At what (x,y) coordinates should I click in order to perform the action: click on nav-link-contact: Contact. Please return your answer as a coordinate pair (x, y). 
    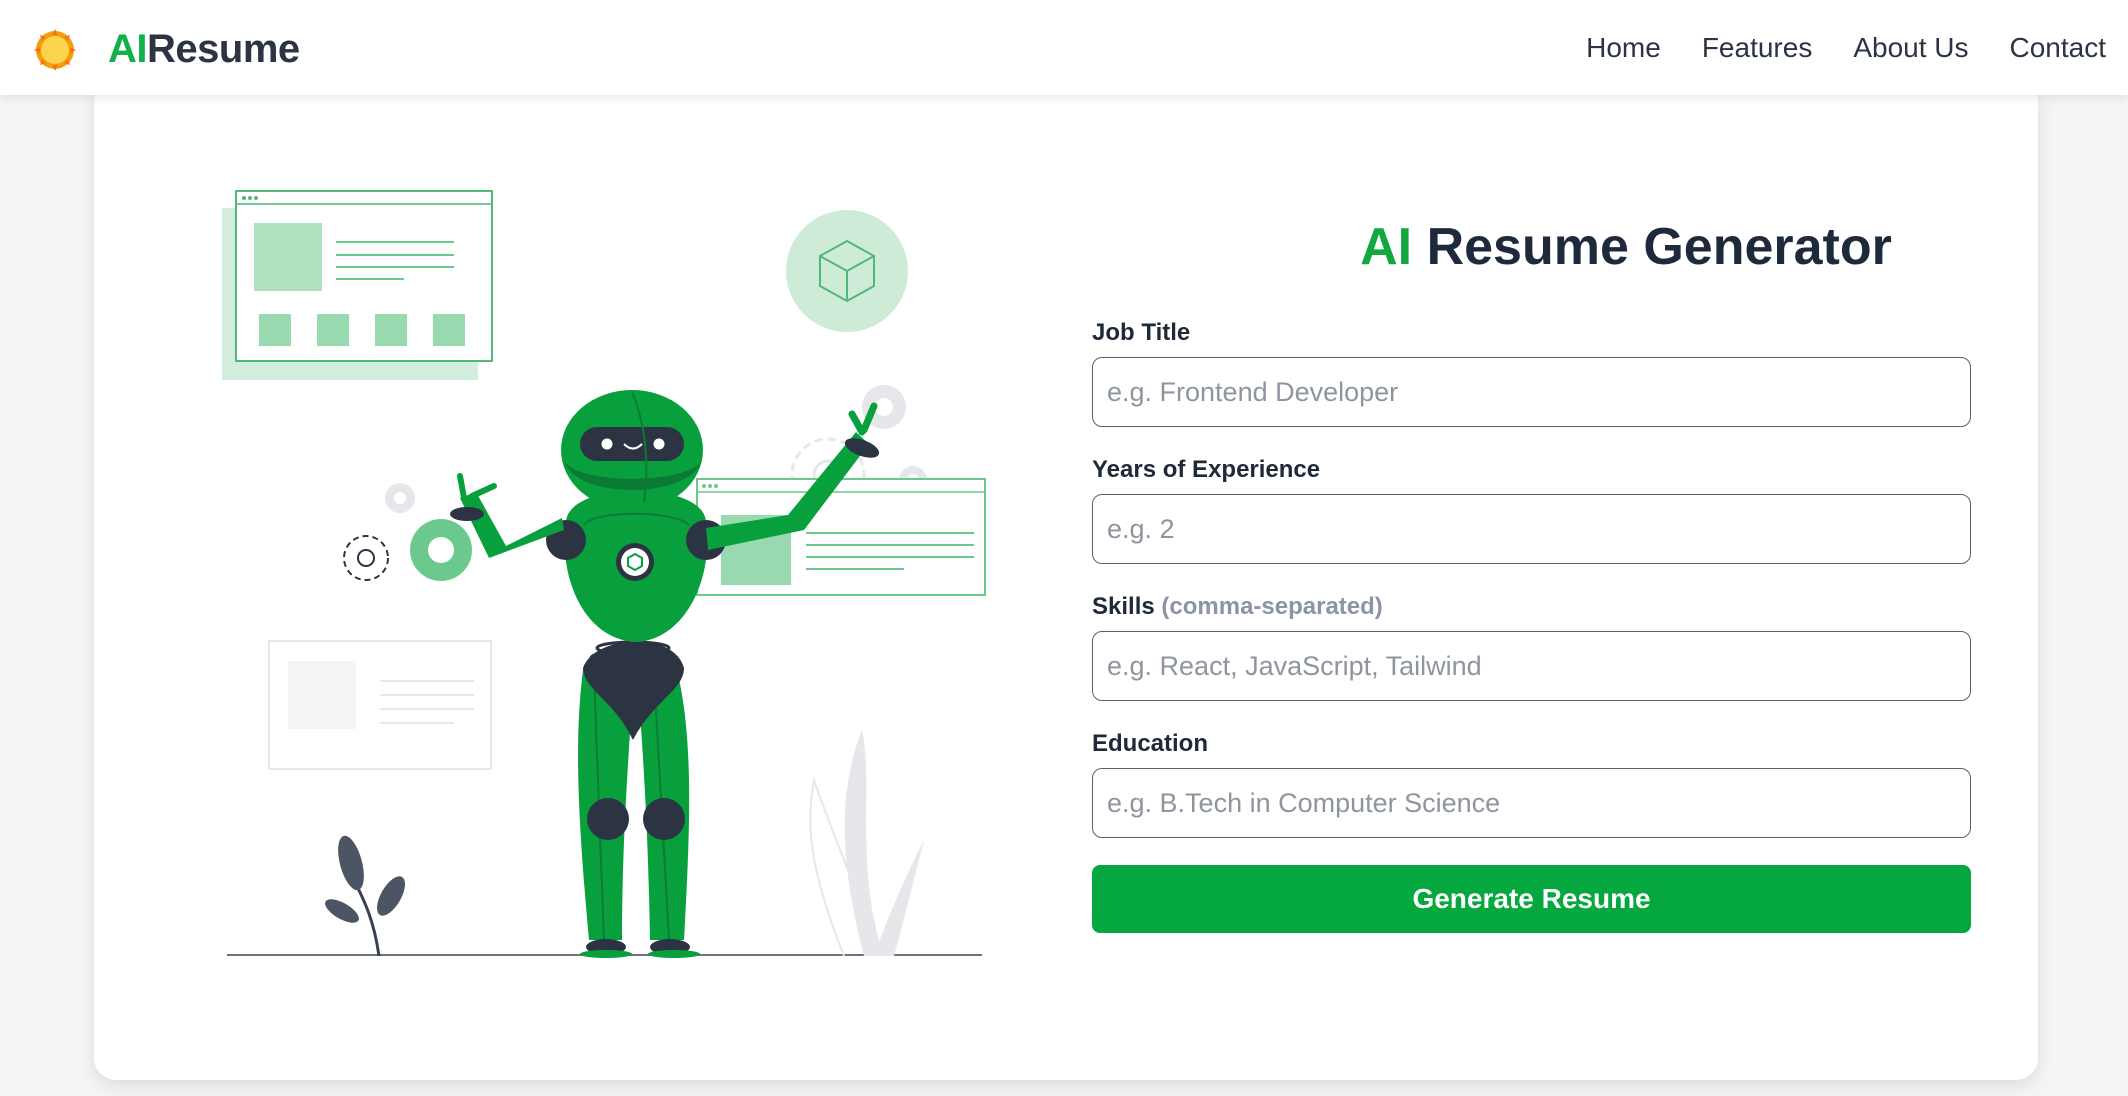
    Looking at the image, I should click on (2058, 48).